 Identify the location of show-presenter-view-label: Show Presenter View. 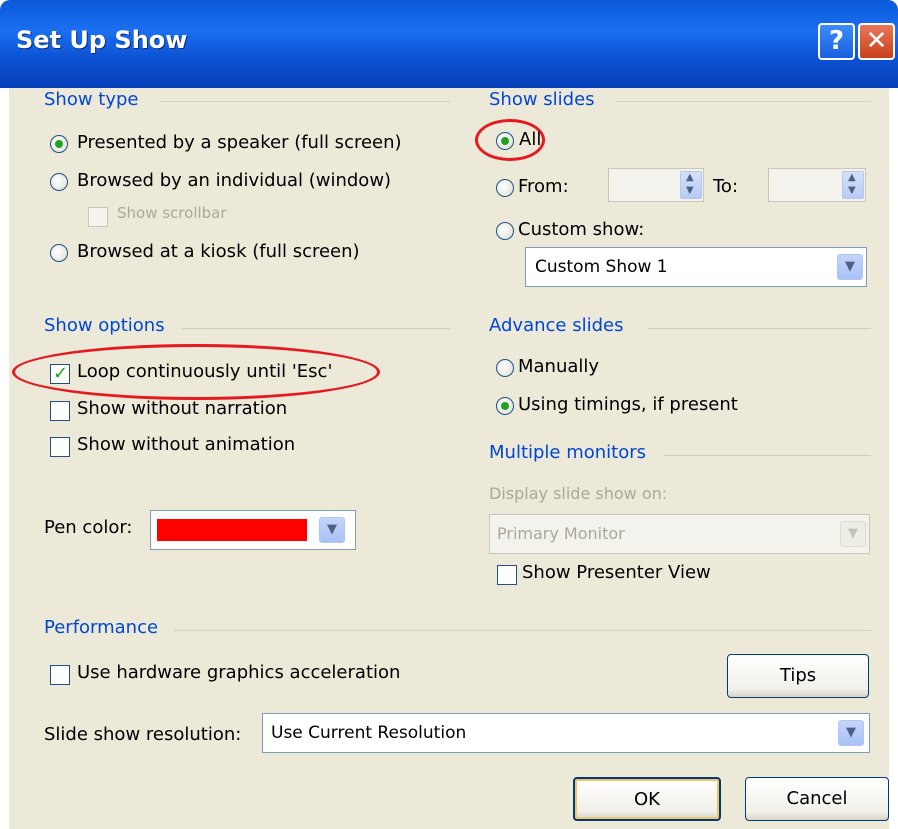
(616, 572).